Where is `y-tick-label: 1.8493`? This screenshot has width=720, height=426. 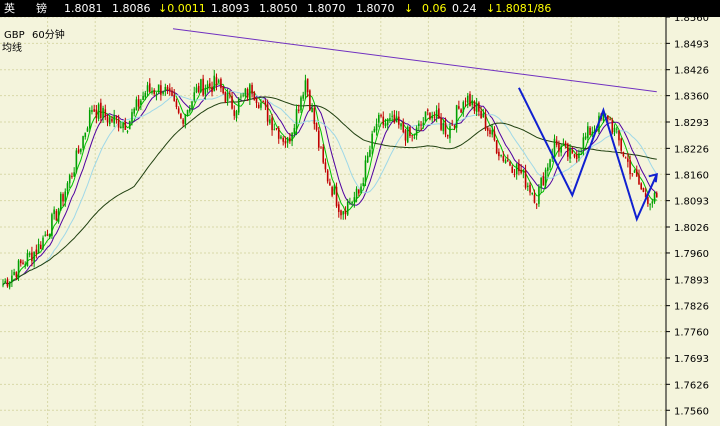
y-tick-label: 1.8493 is located at coordinates (691, 44).